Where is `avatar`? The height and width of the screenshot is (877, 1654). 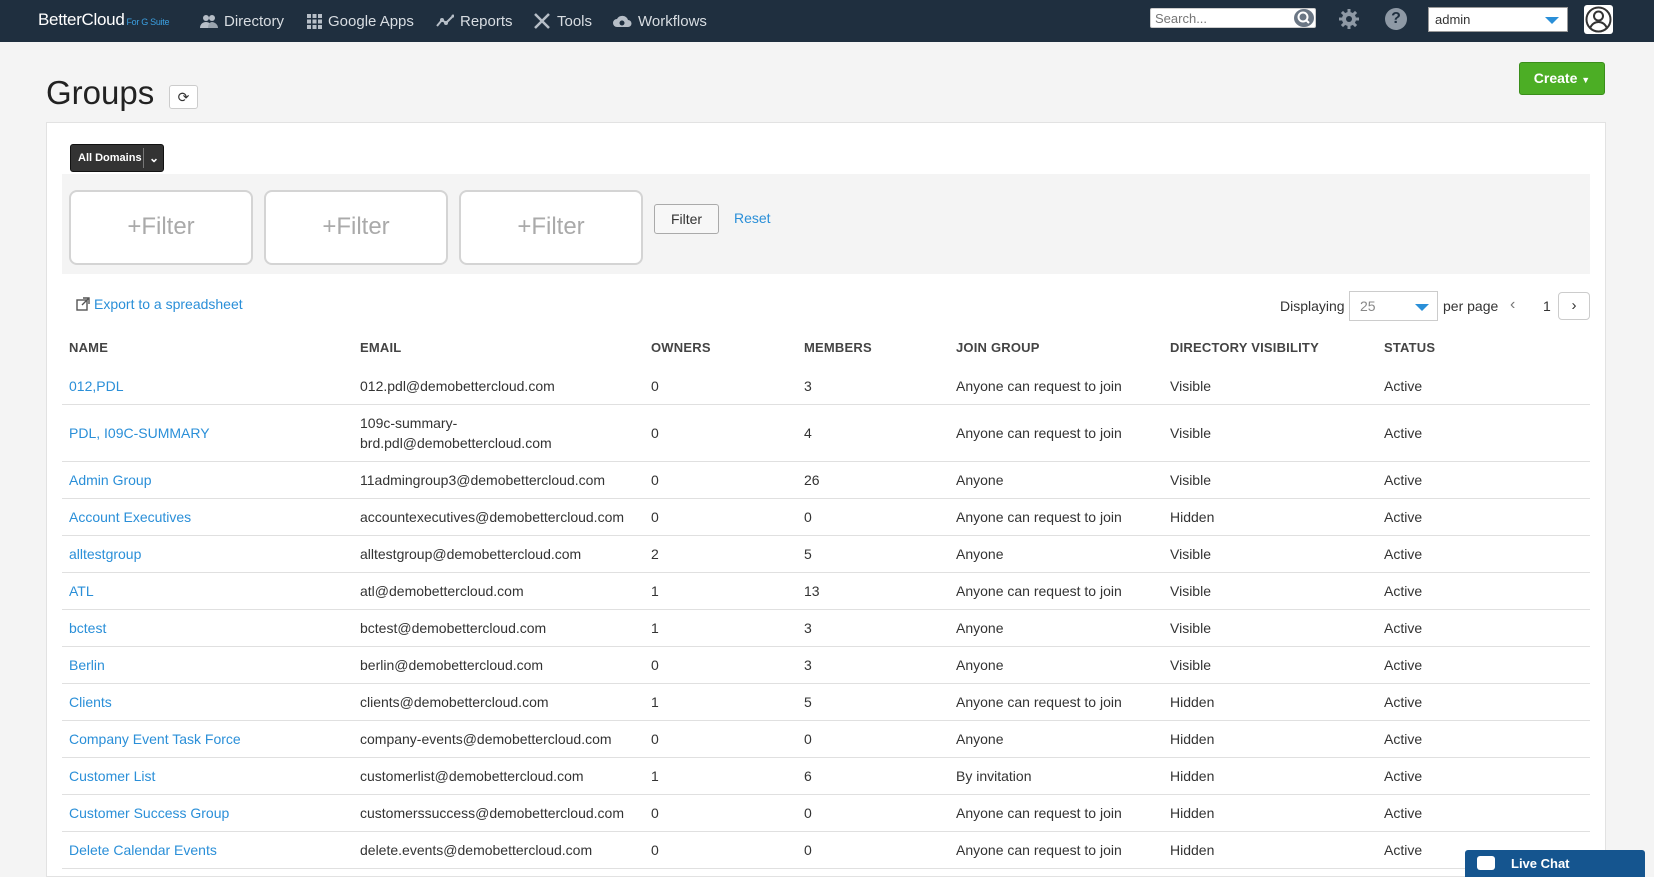 avatar is located at coordinates (1598, 19).